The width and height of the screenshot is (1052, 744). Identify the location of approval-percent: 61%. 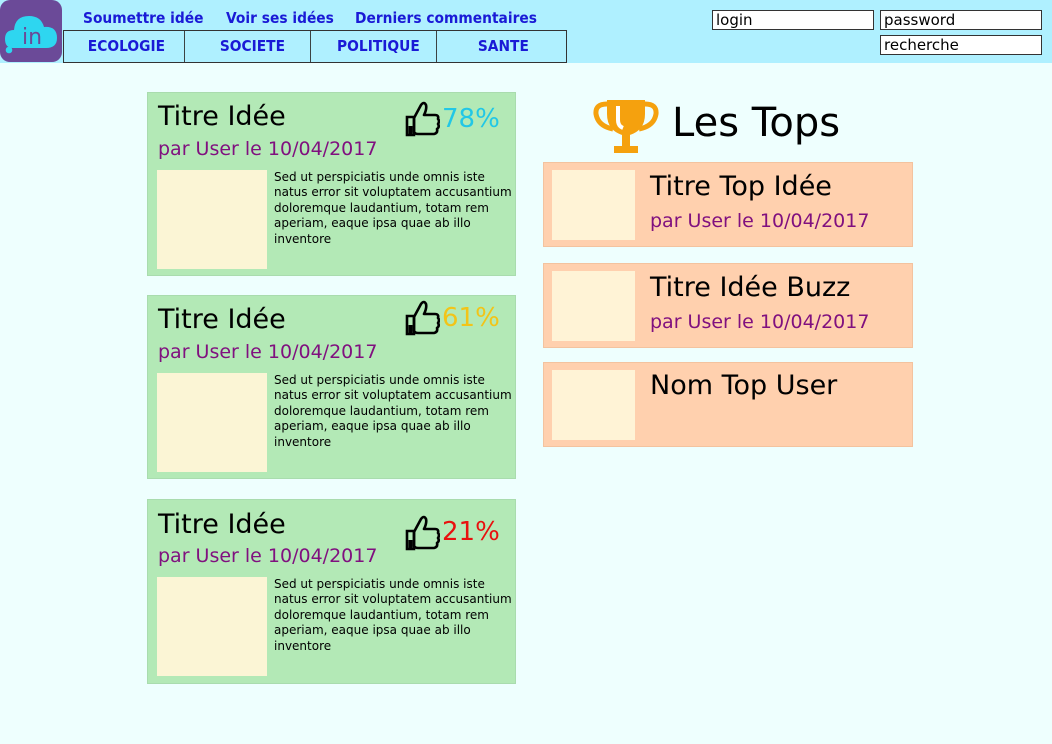
(471, 318).